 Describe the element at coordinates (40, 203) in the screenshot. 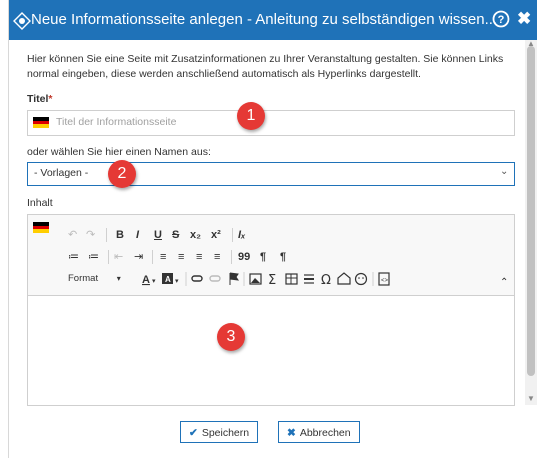

I see `content-label: Inhalt` at that location.